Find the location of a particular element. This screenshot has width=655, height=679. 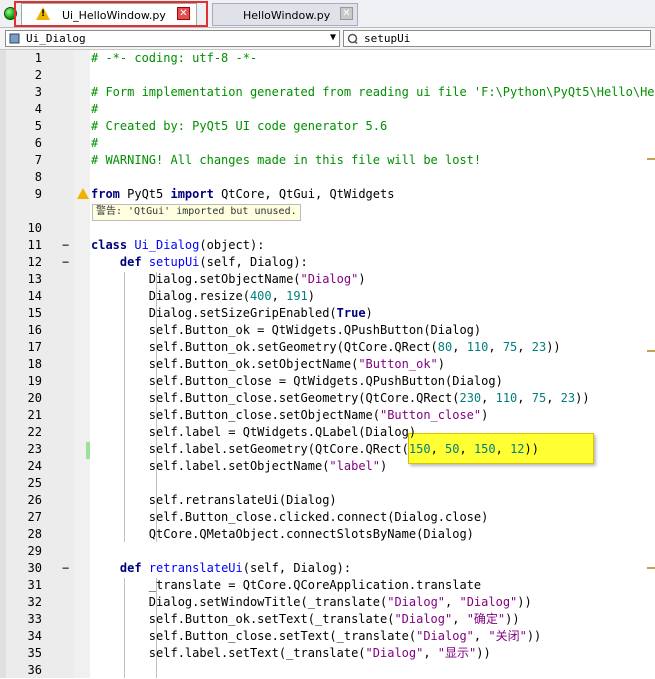

code-line: 11 − class Ui_Dialog(object): is located at coordinates (327, 245).